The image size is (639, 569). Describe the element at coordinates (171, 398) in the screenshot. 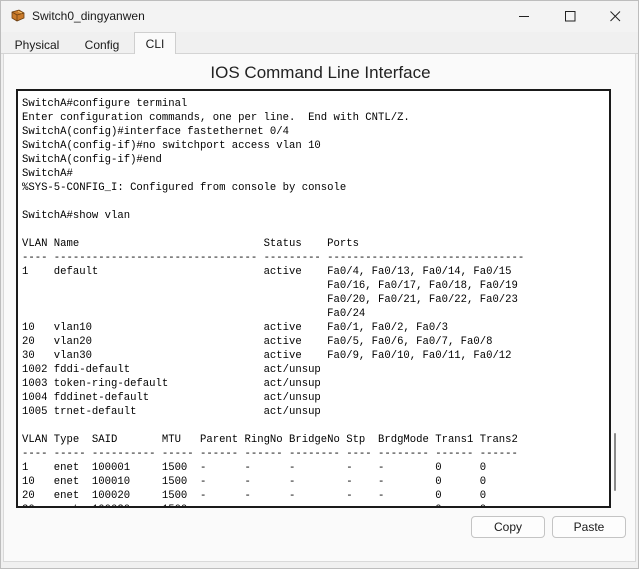

I see `console-line: 1004 fddinet-default act/unsup` at that location.